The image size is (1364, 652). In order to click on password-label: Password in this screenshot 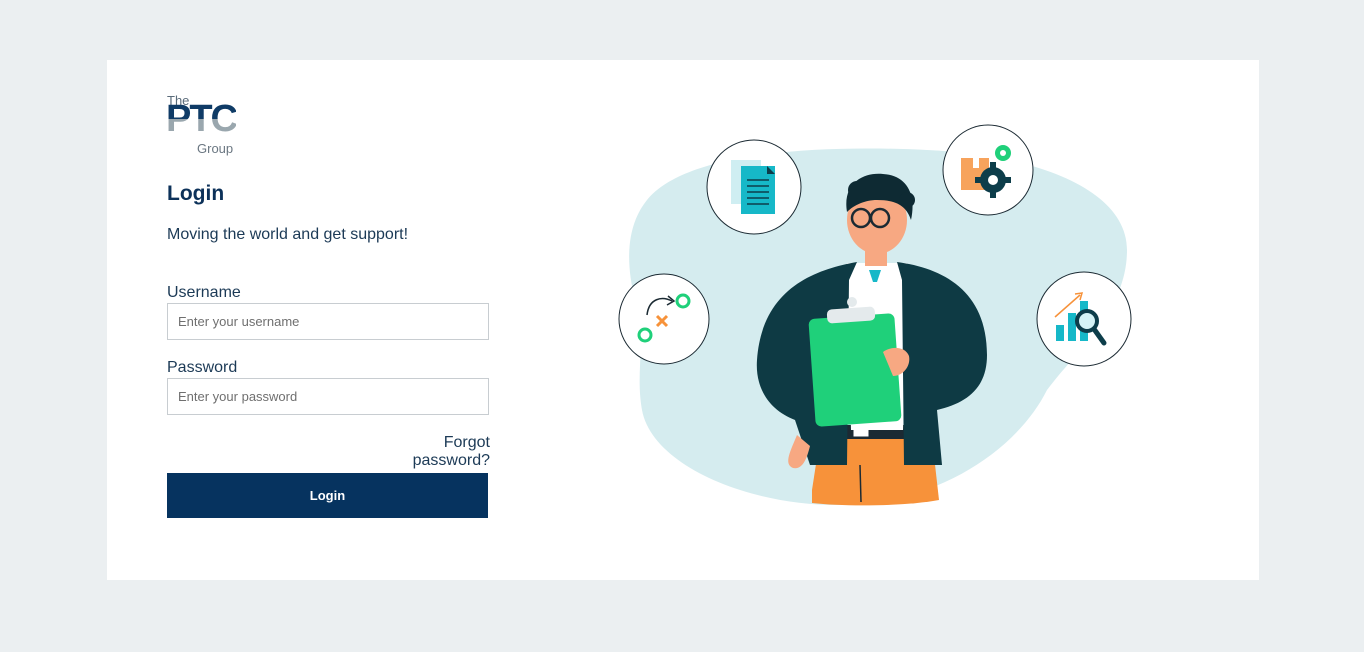, I will do `click(202, 367)`.